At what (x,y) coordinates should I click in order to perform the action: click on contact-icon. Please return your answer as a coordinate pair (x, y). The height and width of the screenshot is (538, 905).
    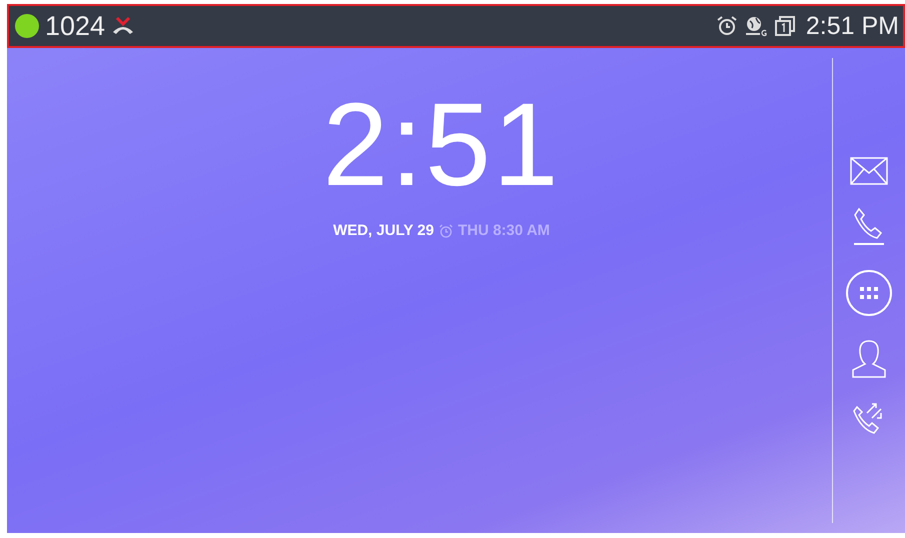
    Looking at the image, I should click on (869, 358).